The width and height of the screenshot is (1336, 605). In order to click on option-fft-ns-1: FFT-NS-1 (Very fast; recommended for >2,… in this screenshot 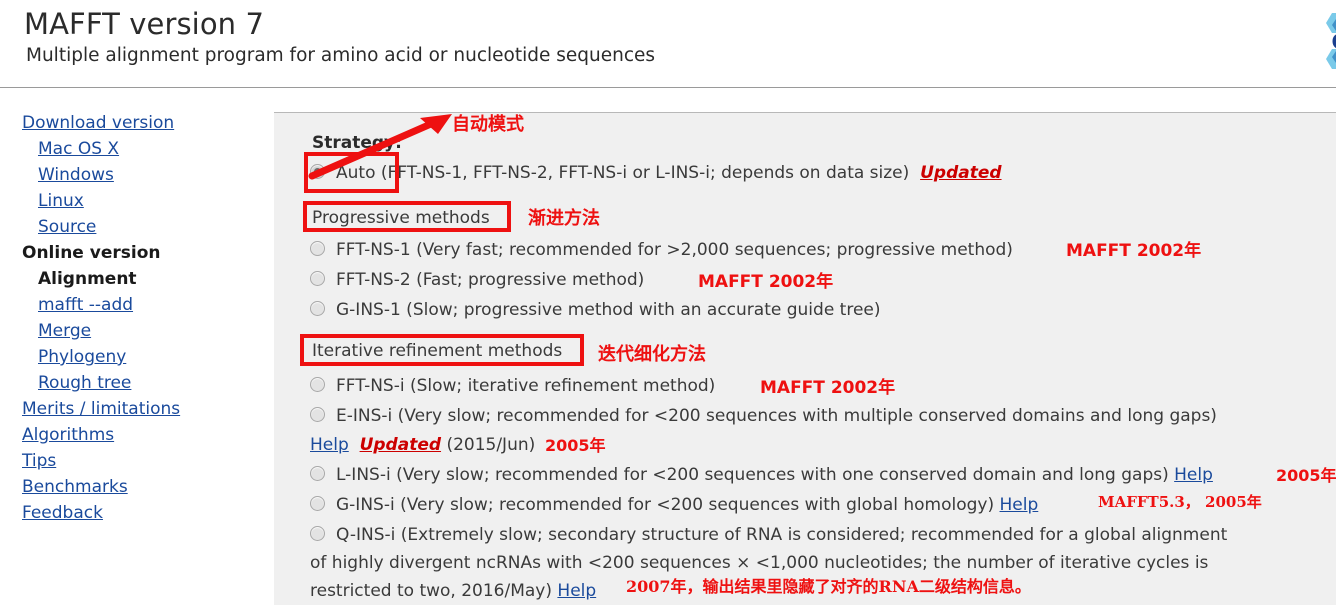, I will do `click(661, 250)`.